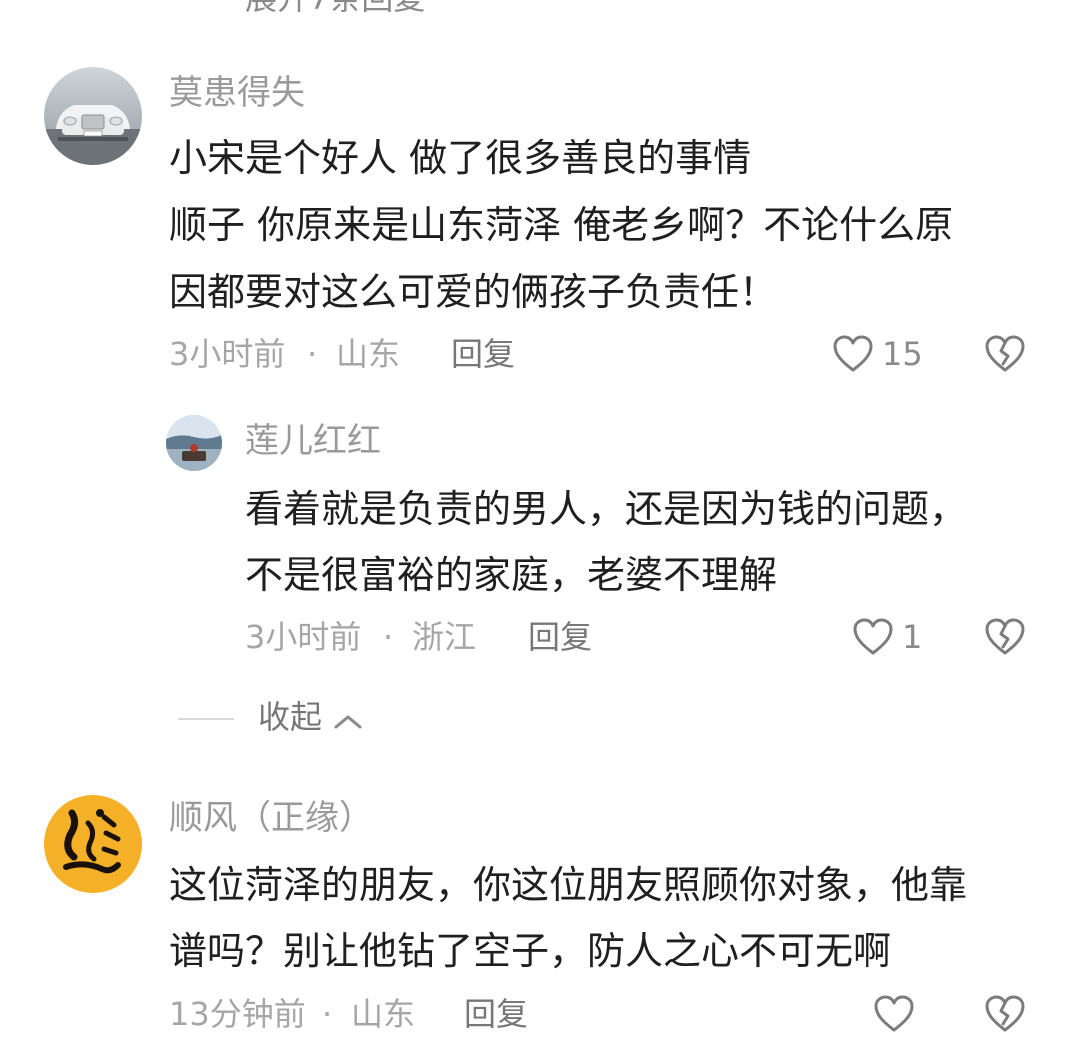 This screenshot has width=1080, height=1050. What do you see at coordinates (444, 637) in the screenshot?
I see `comment-location: 浙江` at bounding box center [444, 637].